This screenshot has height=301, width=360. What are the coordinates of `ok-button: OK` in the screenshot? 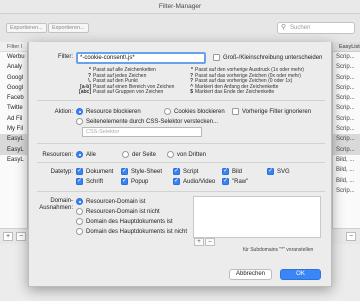 It's located at (300, 274).